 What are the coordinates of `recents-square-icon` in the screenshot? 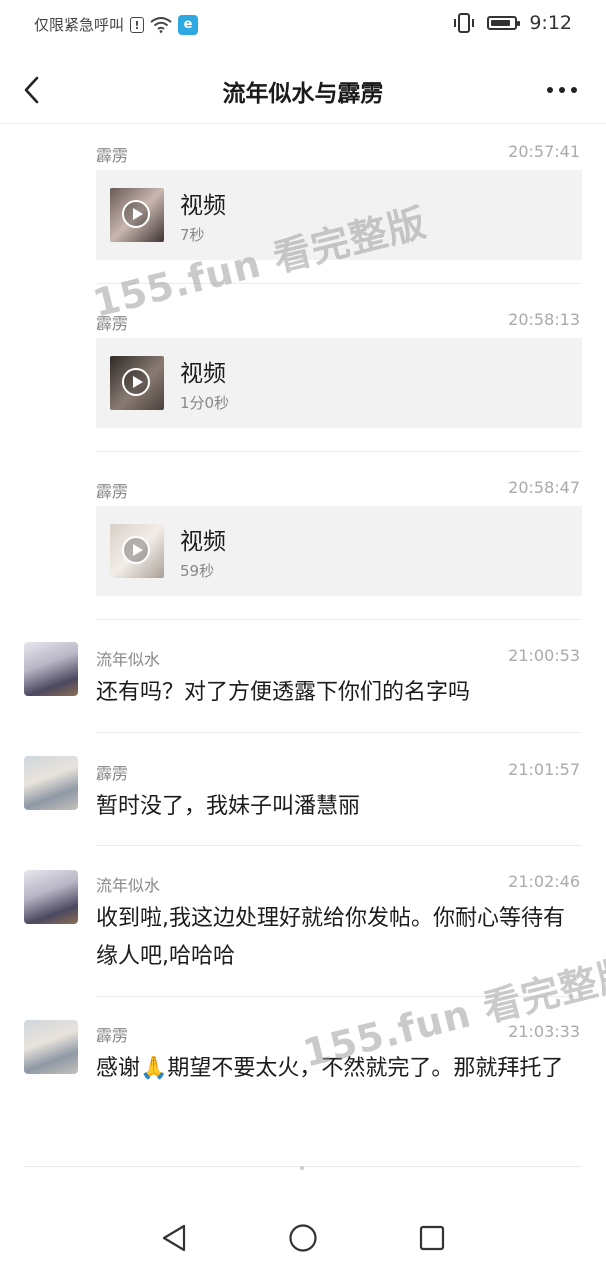 It's located at (432, 1238).